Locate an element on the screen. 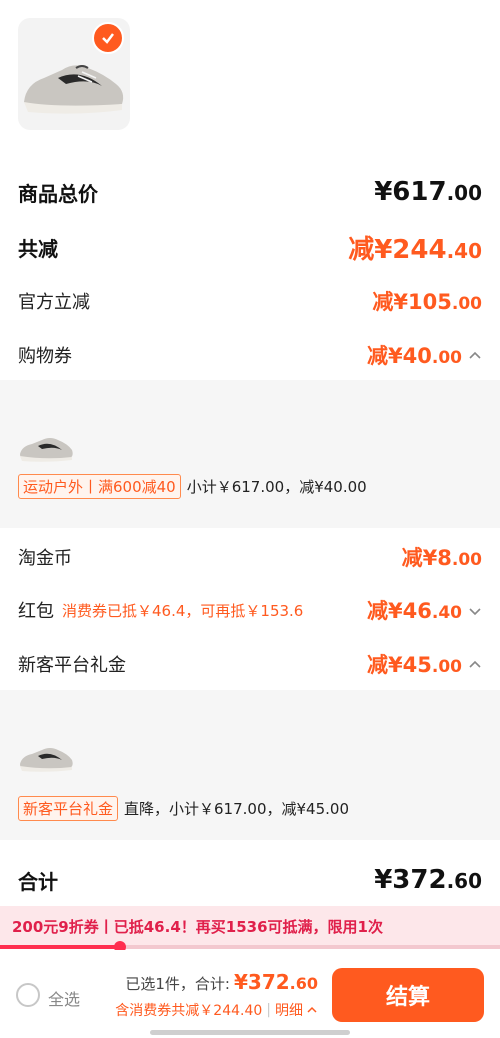 The image size is (500, 1038). total-discount-value: 减¥244.40 is located at coordinates (415, 249).